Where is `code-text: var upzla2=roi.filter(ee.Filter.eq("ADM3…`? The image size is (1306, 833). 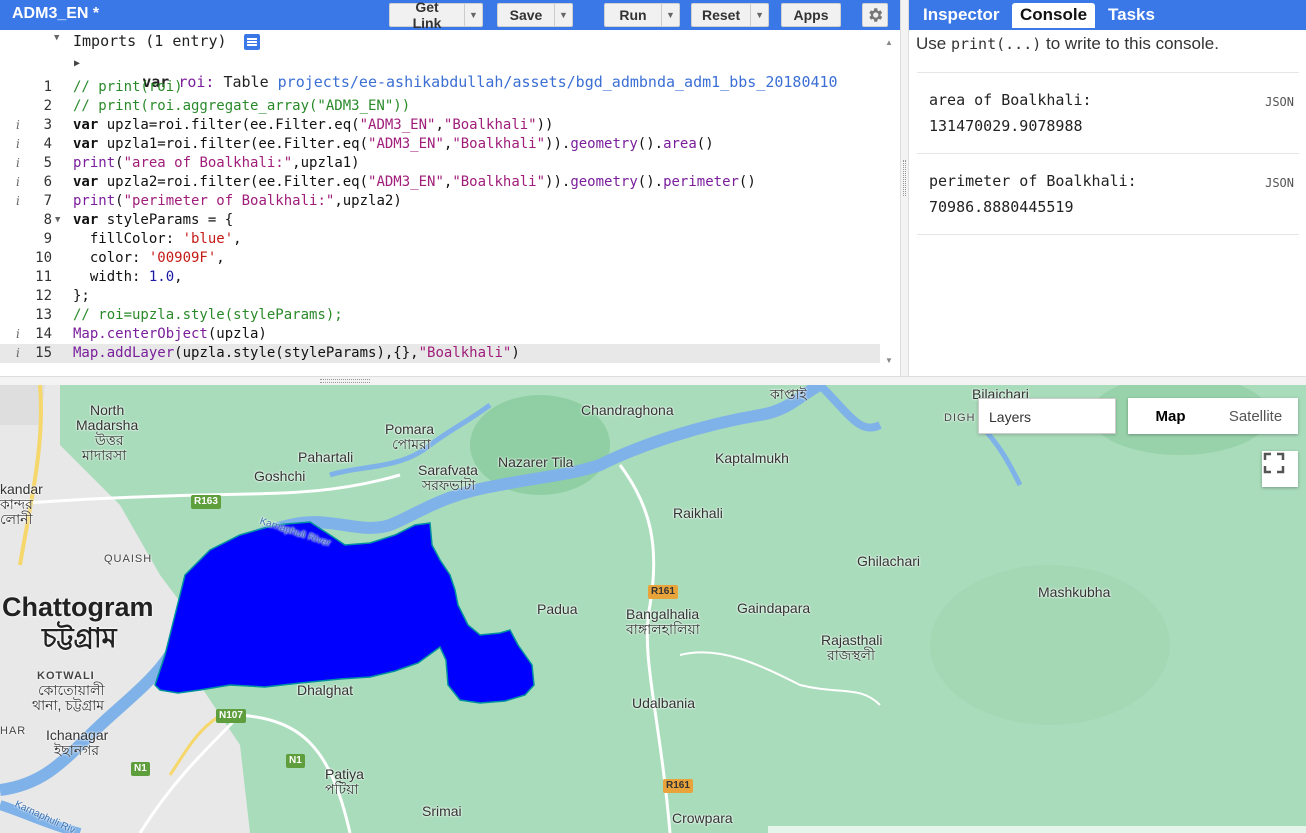 code-text: var upzla2=roi.filter(ee.Filter.eq("ADM3… is located at coordinates (414, 182).